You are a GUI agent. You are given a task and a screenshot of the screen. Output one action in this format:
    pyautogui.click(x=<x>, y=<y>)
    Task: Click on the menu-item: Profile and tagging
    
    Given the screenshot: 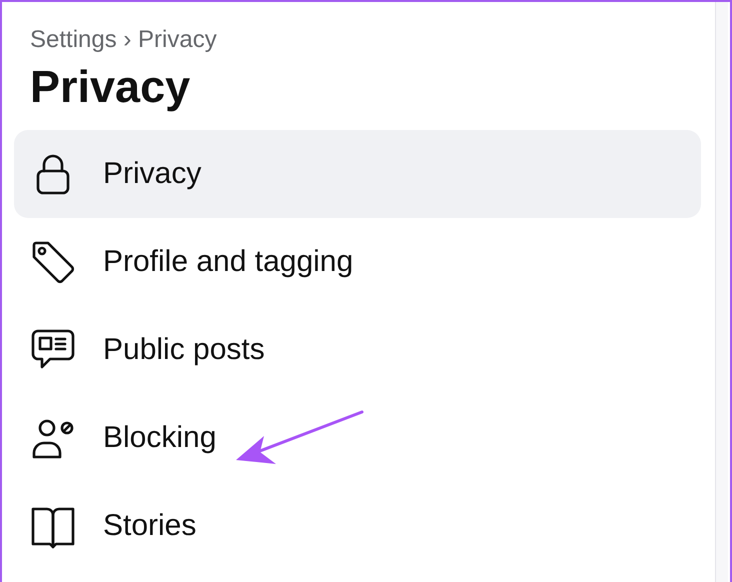 What is the action you would take?
    pyautogui.click(x=357, y=262)
    